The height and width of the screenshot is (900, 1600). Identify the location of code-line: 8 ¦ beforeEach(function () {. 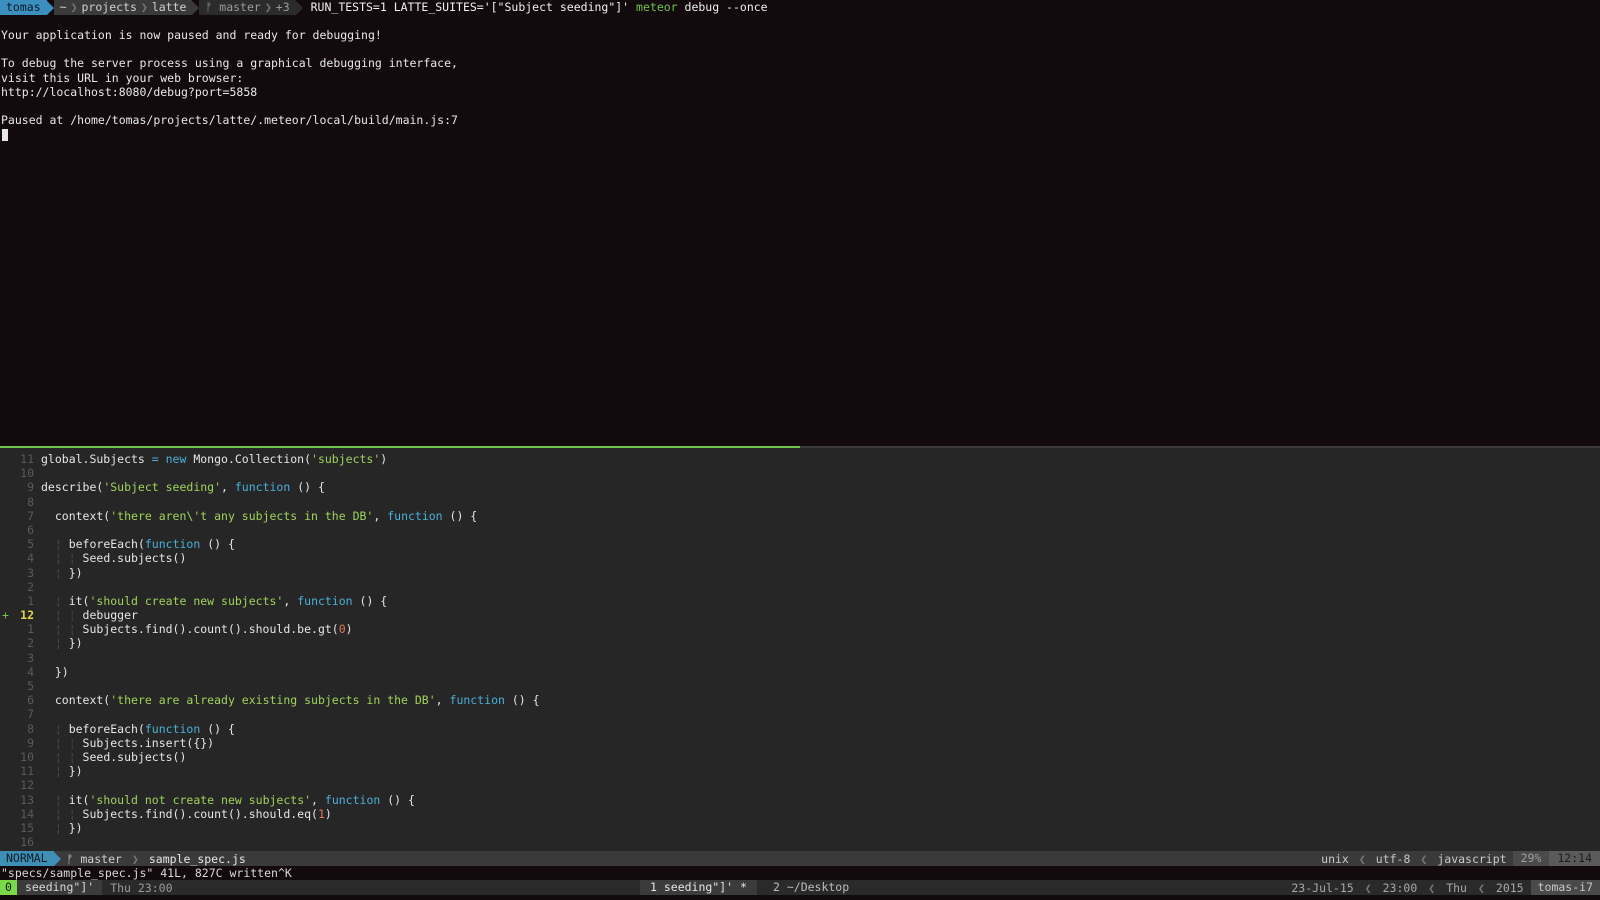
(270, 729).